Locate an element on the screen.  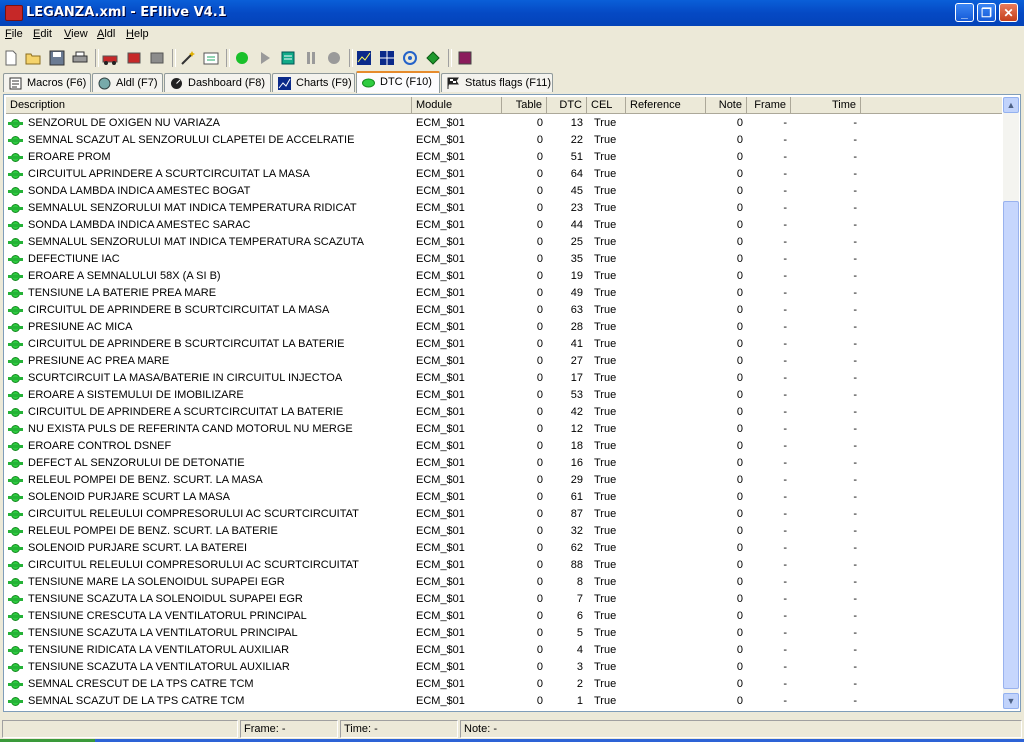
column-header-table: Table is located at coordinates (524, 105).